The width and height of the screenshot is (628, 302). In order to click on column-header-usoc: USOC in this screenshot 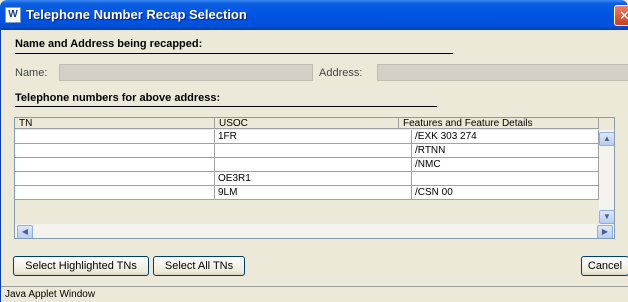, I will do `click(307, 123)`.